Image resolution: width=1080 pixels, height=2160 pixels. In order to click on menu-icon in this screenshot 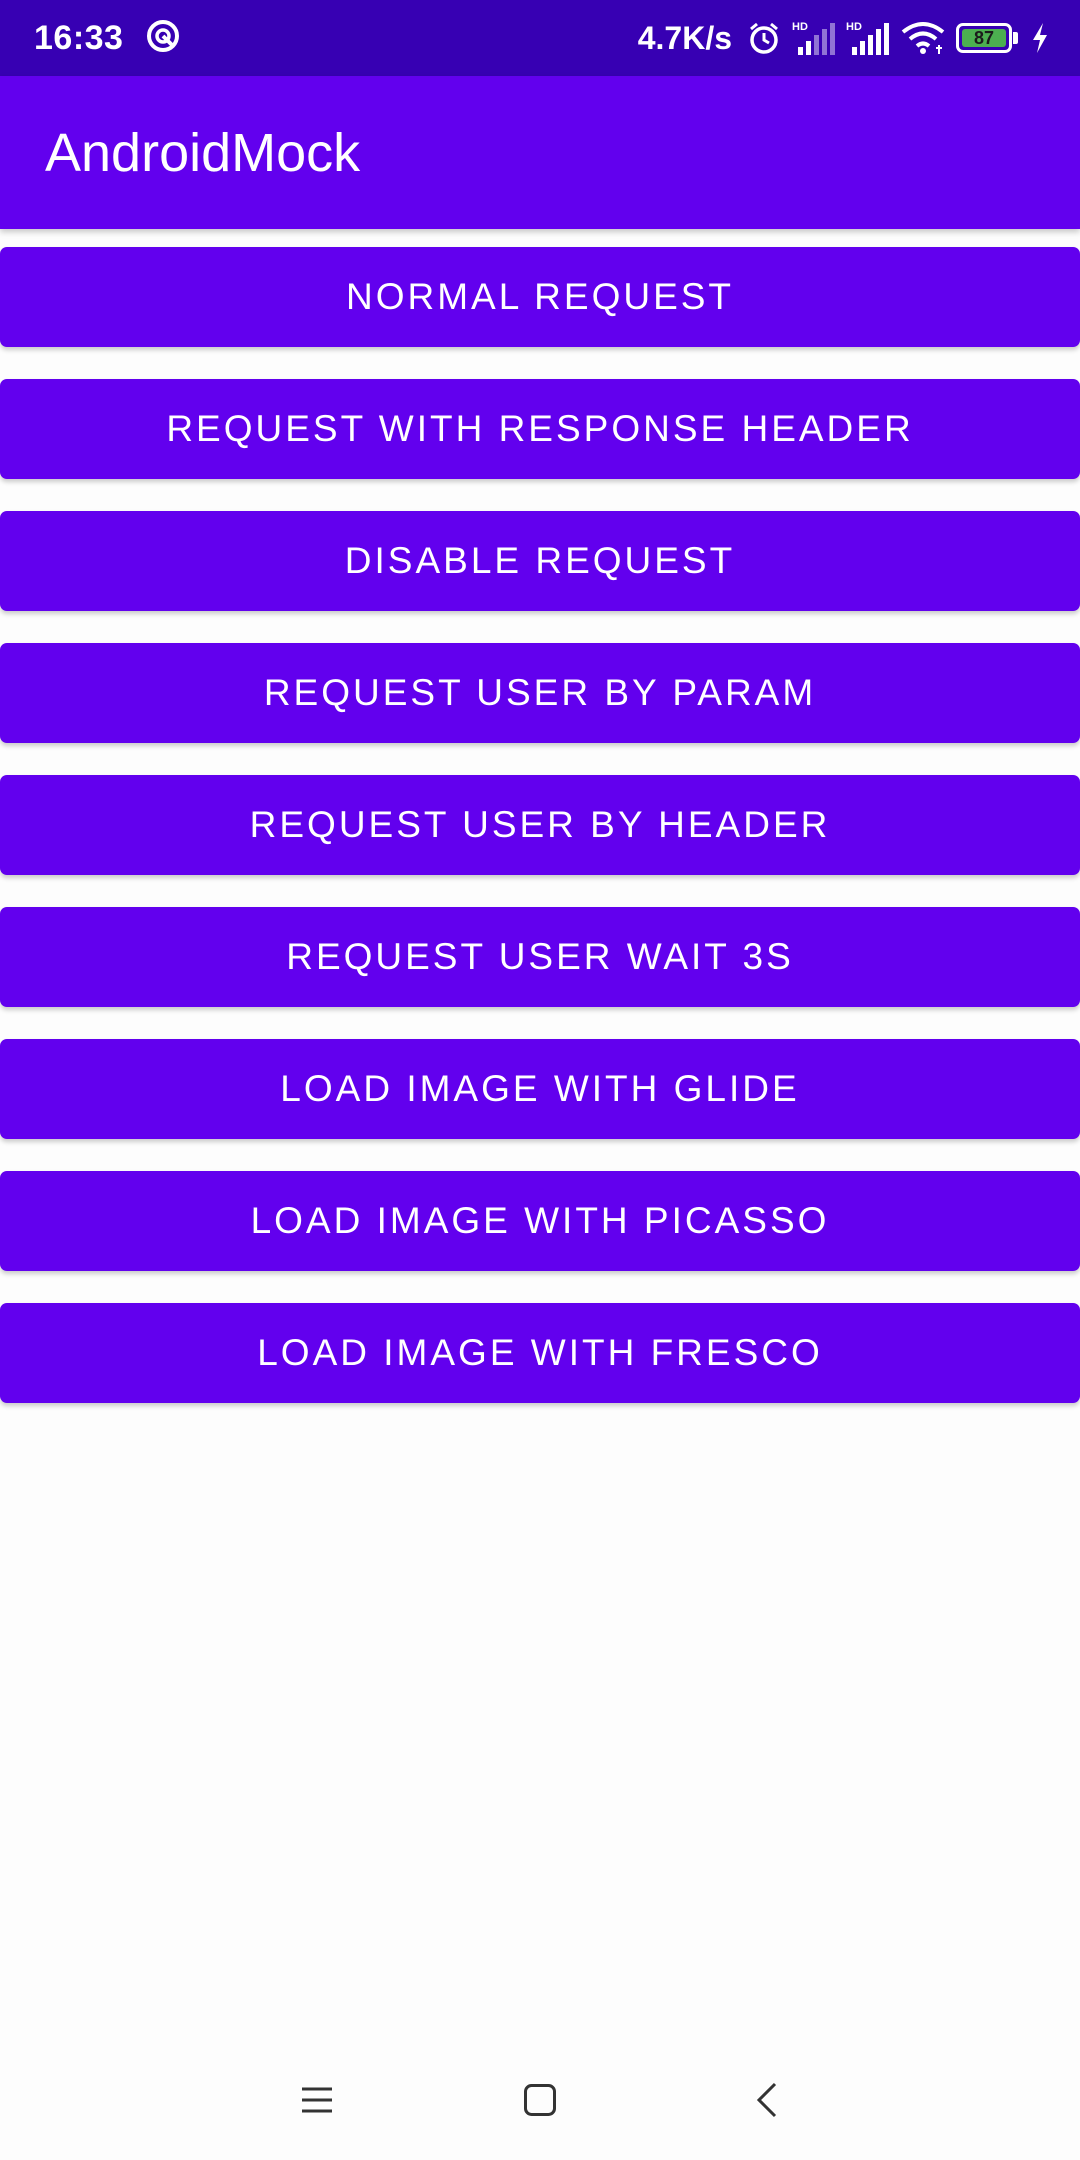, I will do `click(317, 2100)`.